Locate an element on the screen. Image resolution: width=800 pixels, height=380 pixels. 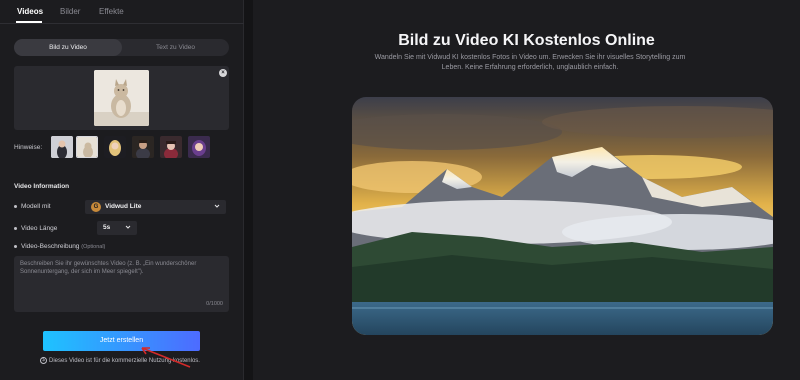
uploaded-cat-thumbnail is located at coordinates (121, 98).